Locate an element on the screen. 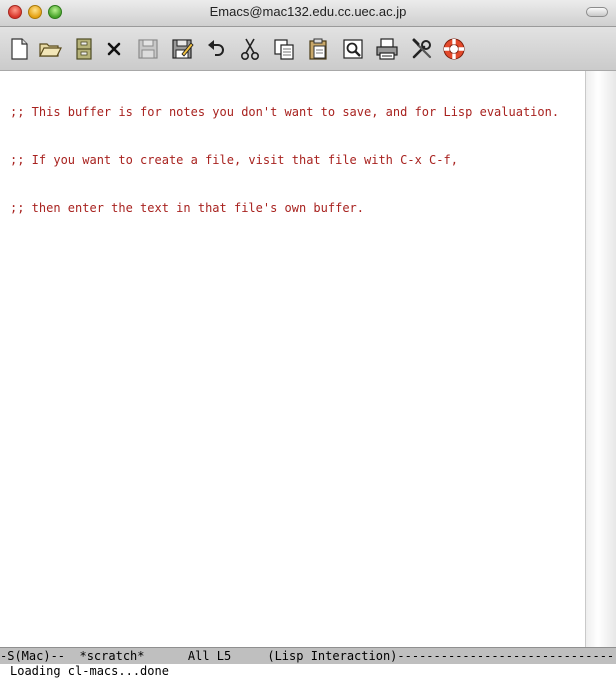 This screenshot has height=679, width=616. kill-buffer-button is located at coordinates (114, 49).